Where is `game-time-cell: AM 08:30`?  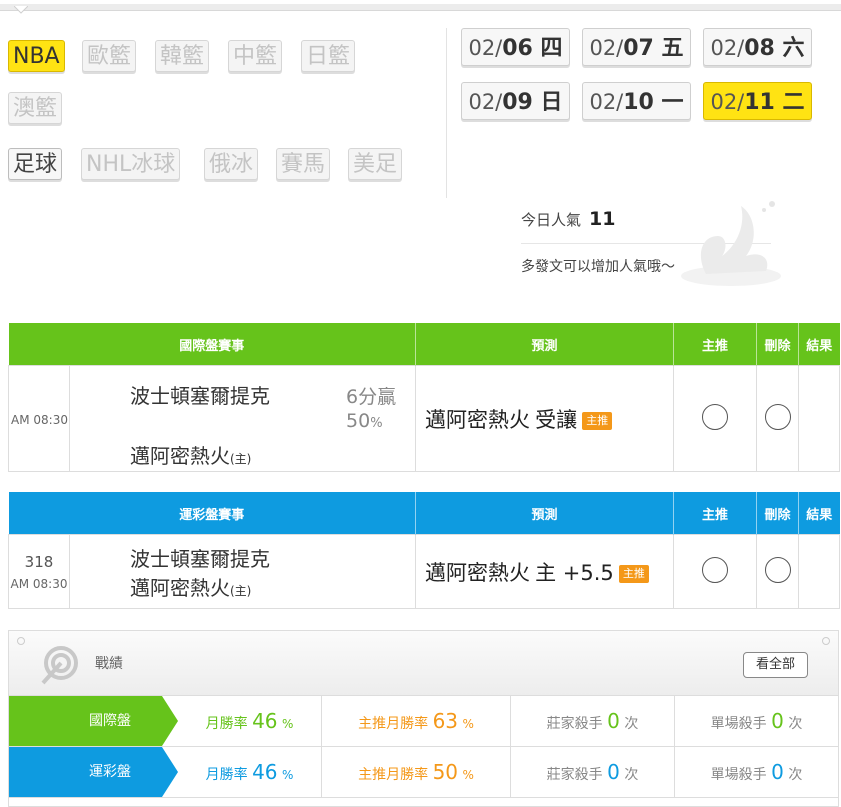
game-time-cell: AM 08:30 is located at coordinates (39, 418).